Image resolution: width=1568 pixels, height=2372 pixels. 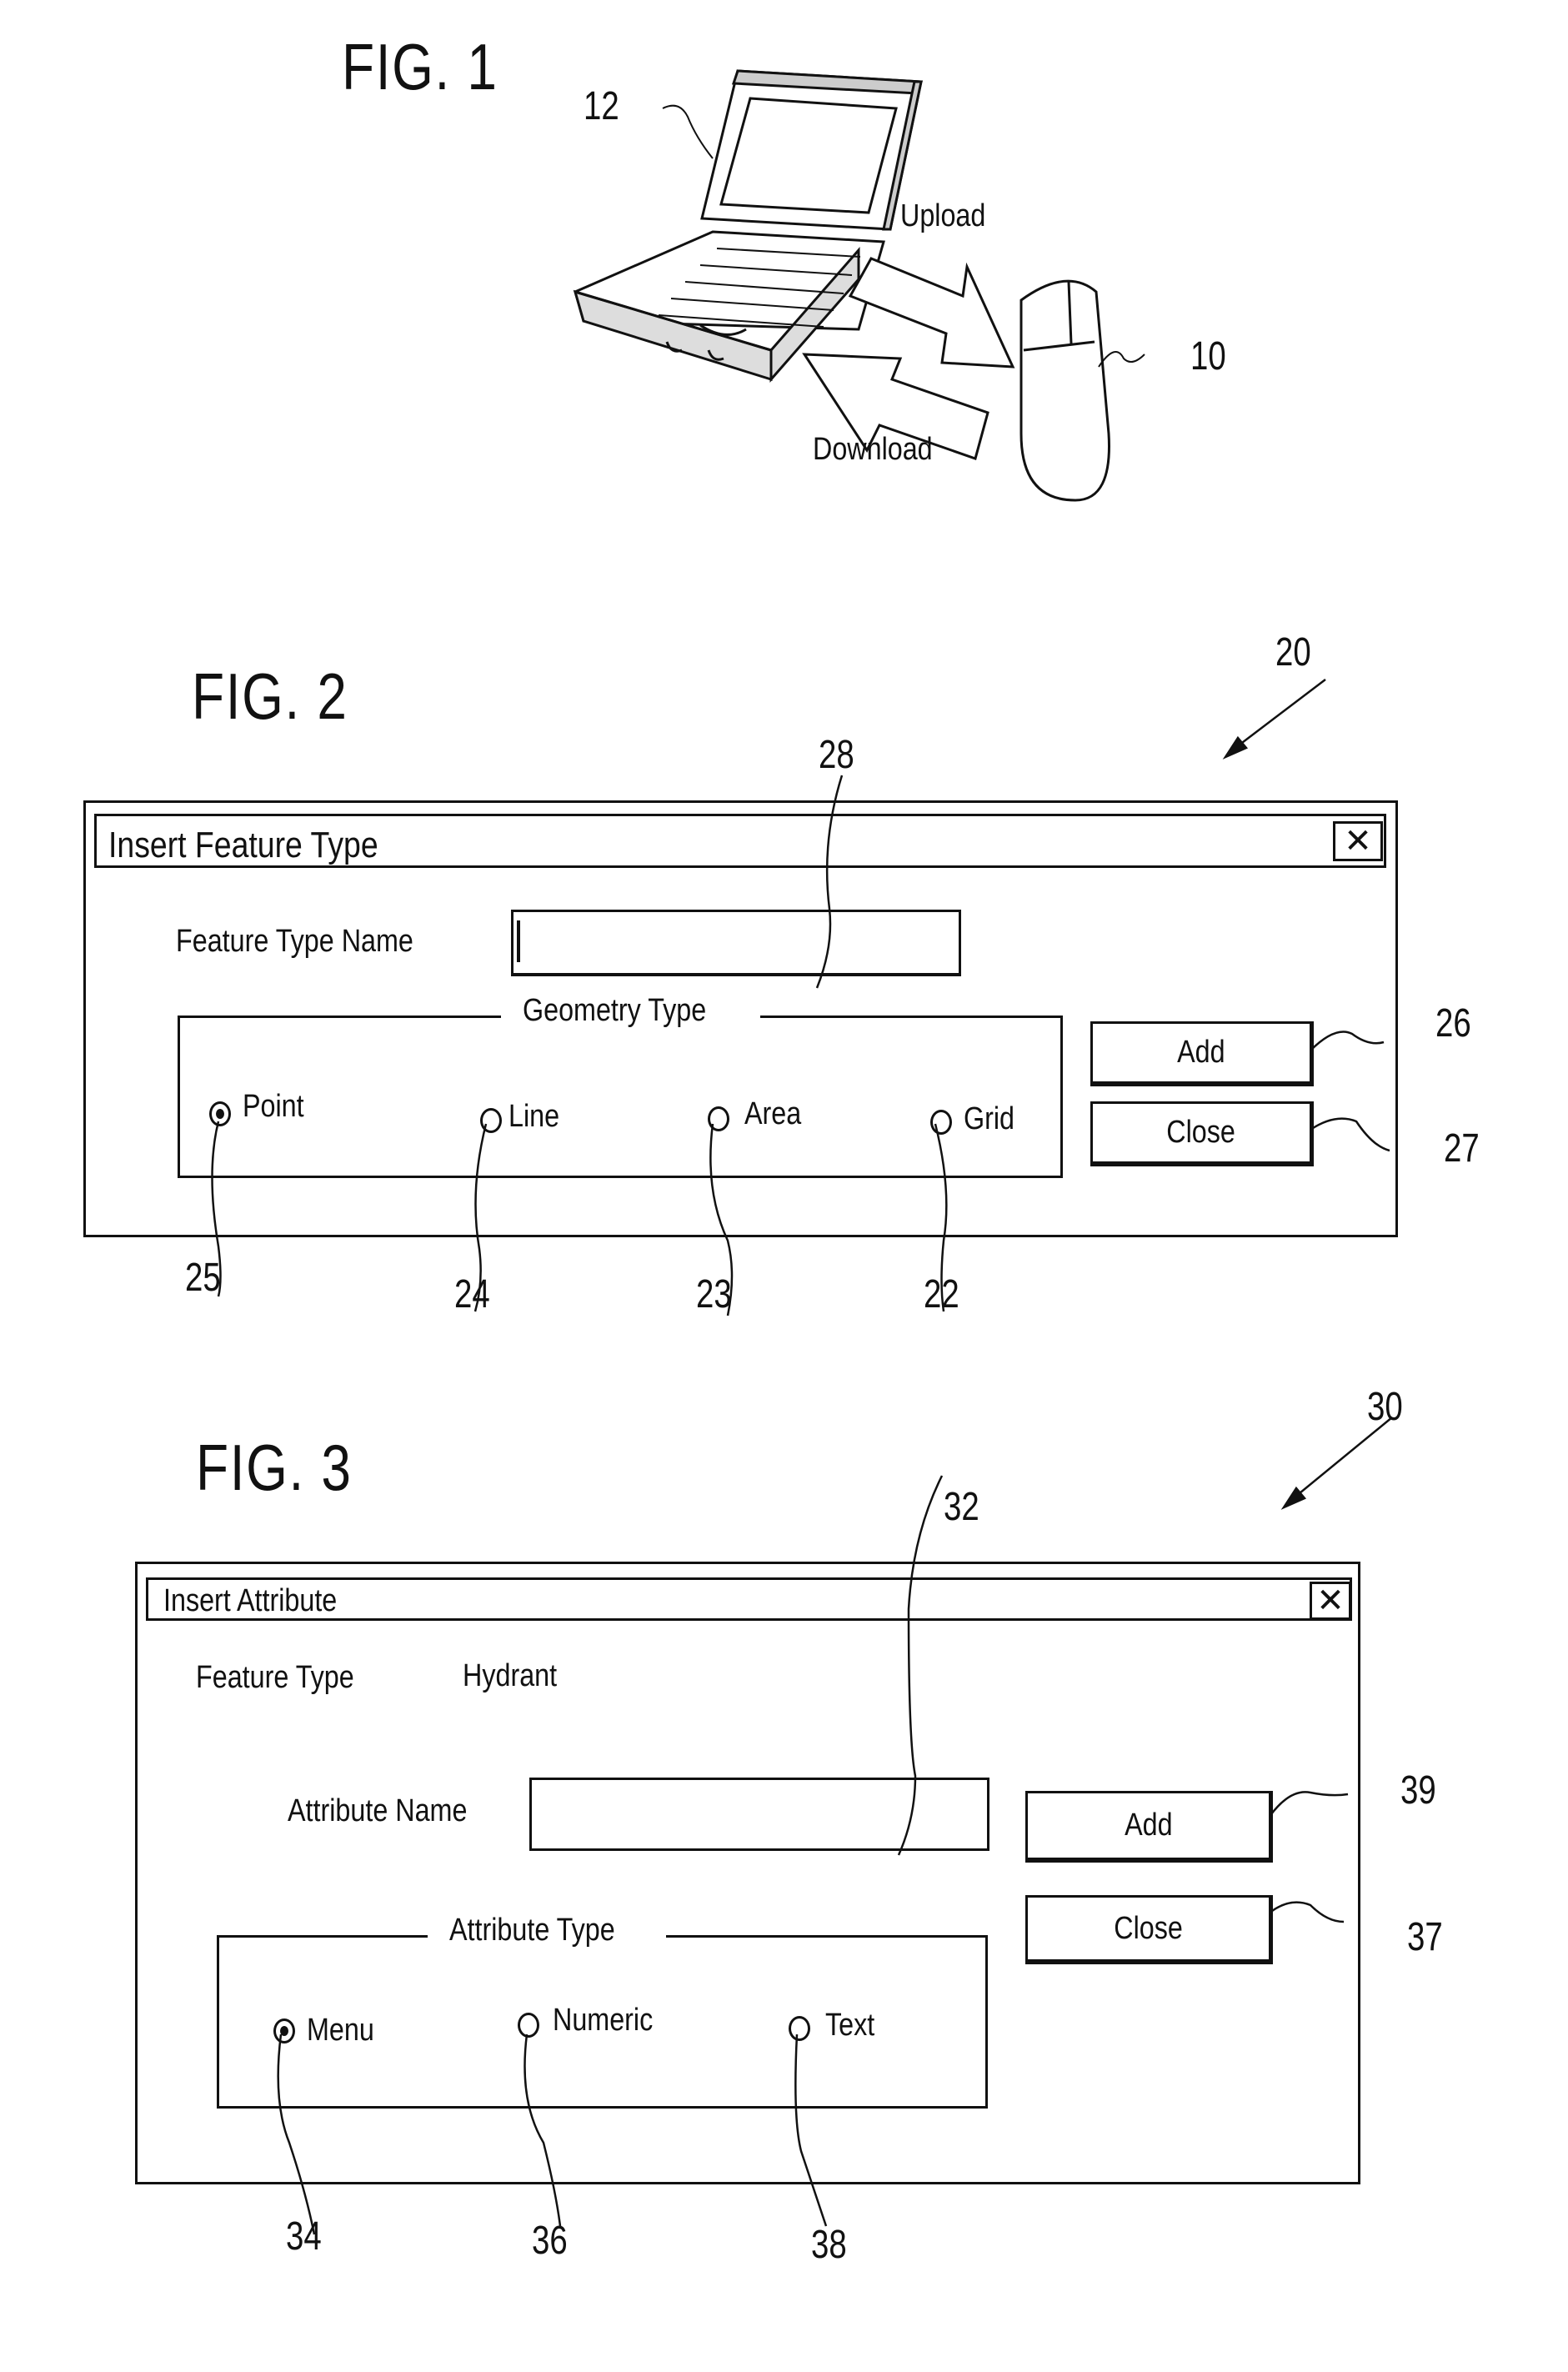 What do you see at coordinates (759, 1114) in the screenshot?
I see `radio-area: Area` at bounding box center [759, 1114].